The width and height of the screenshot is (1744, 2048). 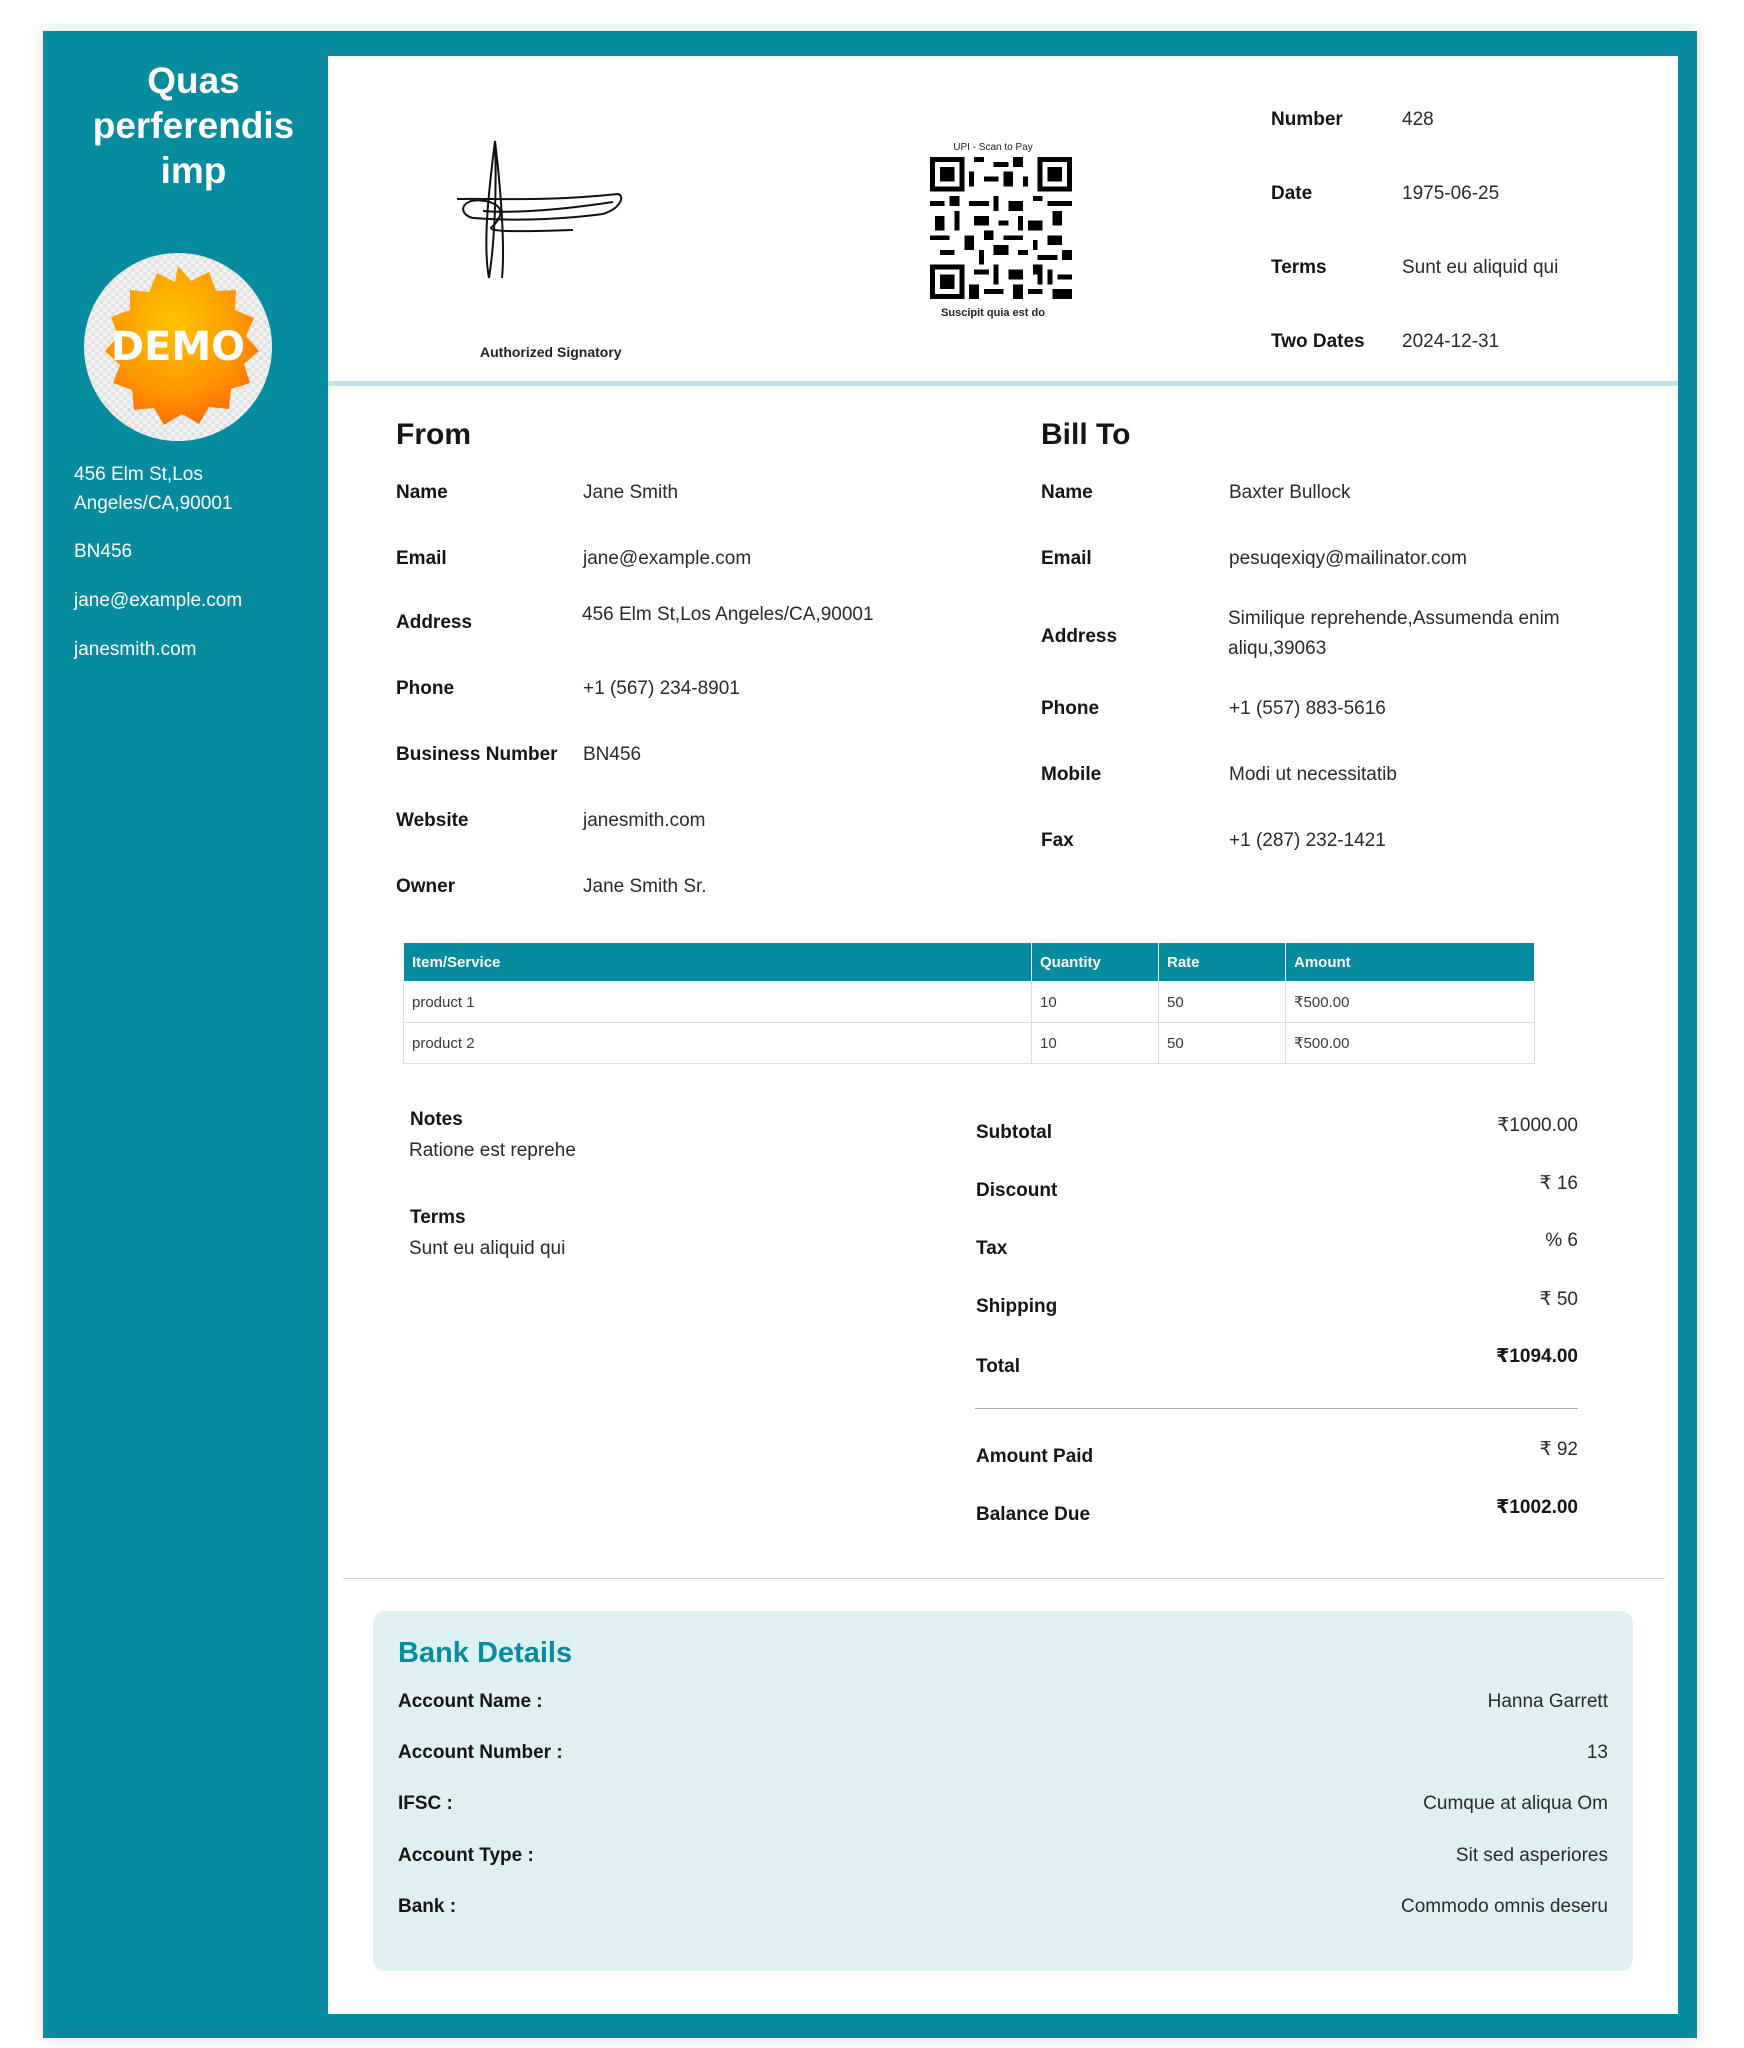 I want to click on company-name: Quas perferendis imp, so click(x=193, y=125).